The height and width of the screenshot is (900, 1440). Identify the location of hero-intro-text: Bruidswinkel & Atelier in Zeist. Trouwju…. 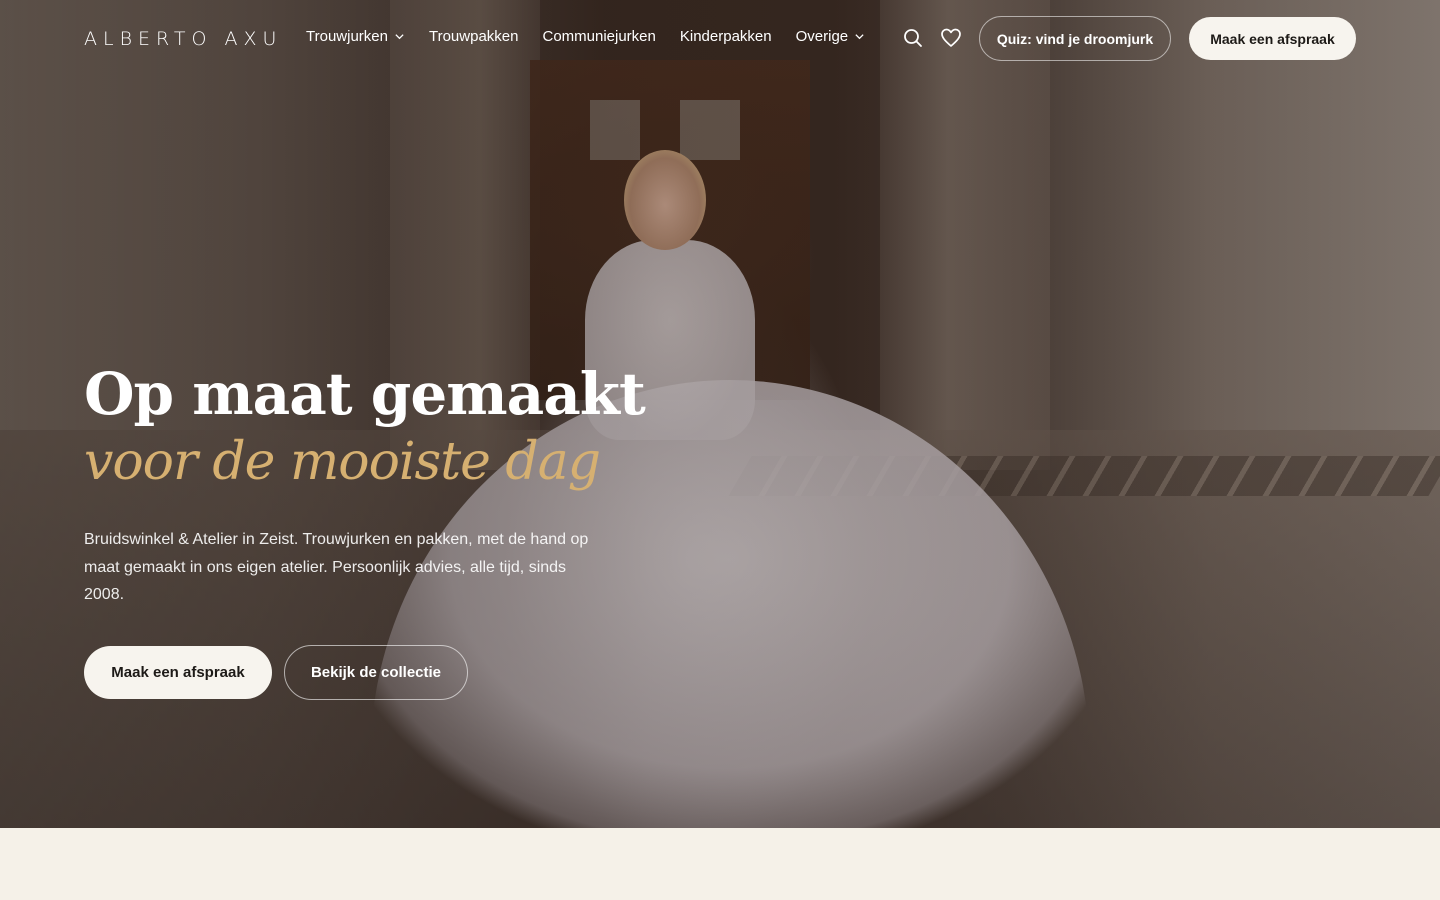
(336, 567).